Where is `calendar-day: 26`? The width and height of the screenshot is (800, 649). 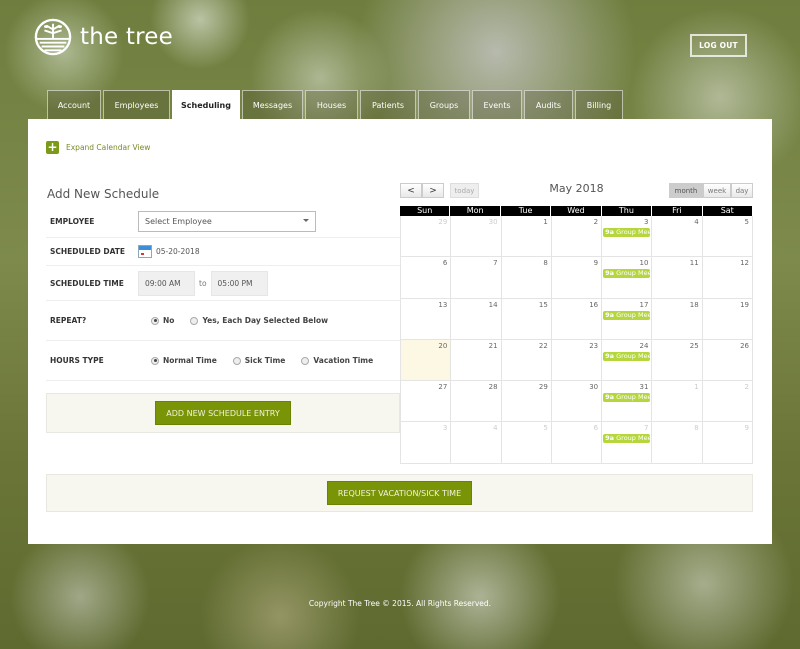
calendar-day: 26 is located at coordinates (727, 360).